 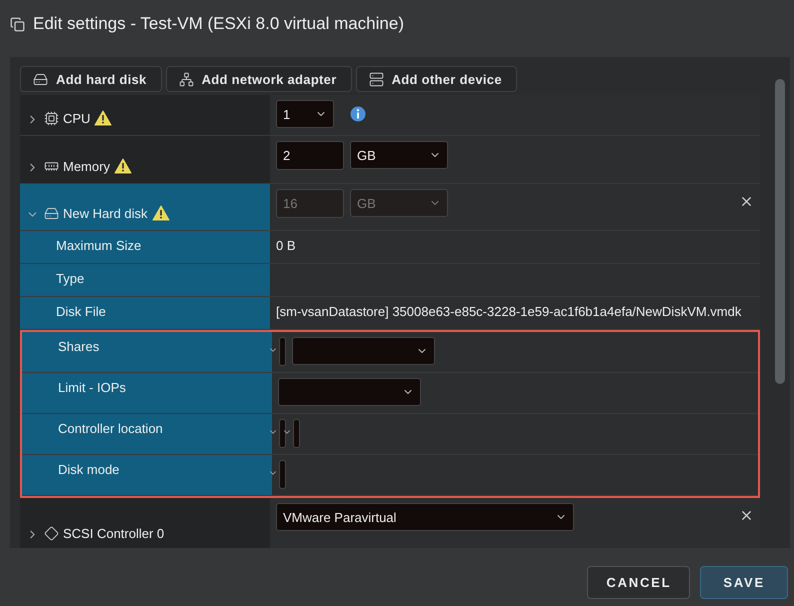 I want to click on row-label-cell: Controller location, so click(x=147, y=434).